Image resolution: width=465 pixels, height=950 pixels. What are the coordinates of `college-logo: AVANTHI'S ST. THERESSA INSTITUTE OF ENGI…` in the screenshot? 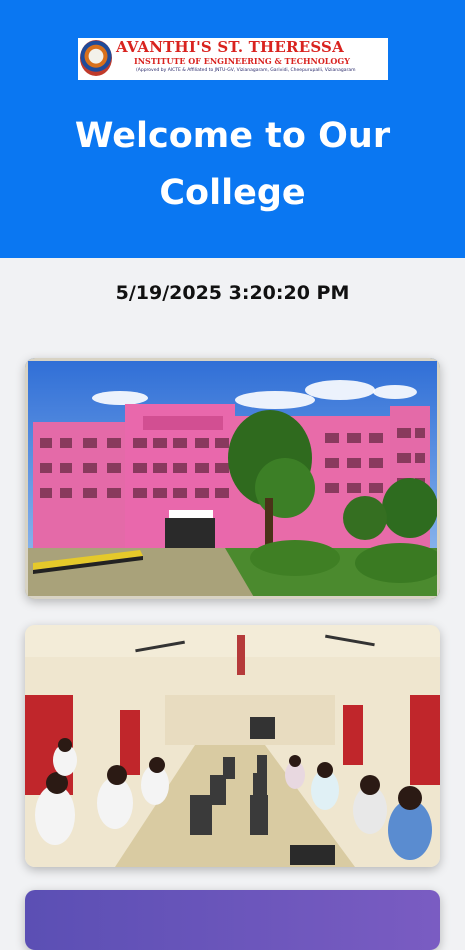 It's located at (233, 59).